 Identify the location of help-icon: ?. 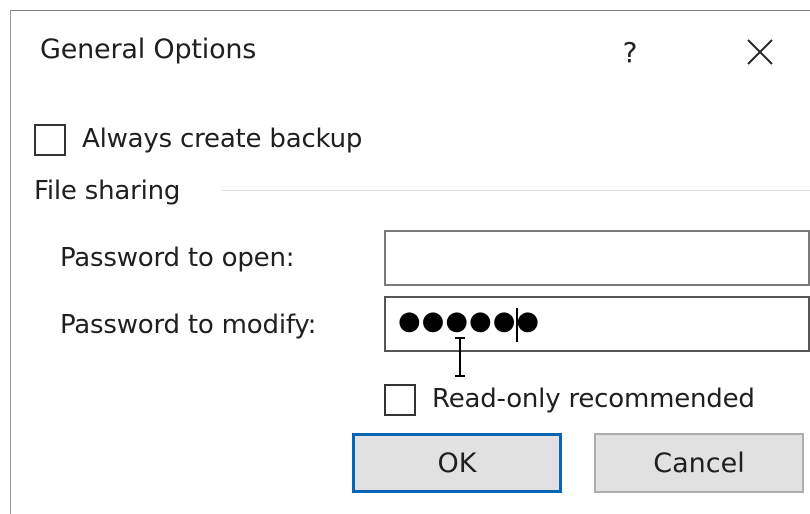
(630, 52).